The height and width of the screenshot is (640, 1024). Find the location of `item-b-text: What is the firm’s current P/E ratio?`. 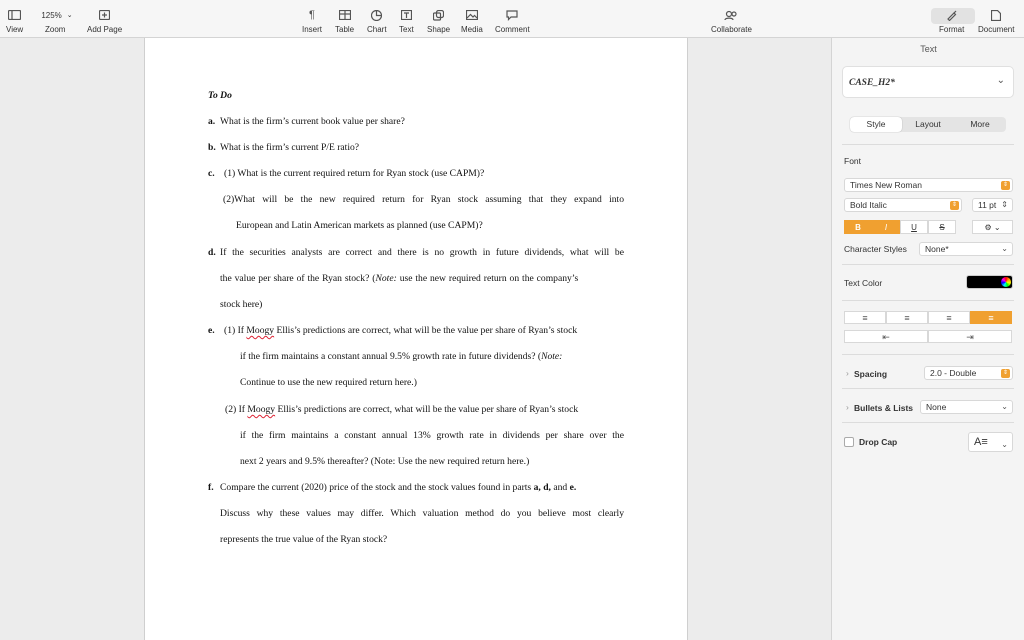

item-b-text: What is the firm’s current P/E ratio? is located at coordinates (290, 147).